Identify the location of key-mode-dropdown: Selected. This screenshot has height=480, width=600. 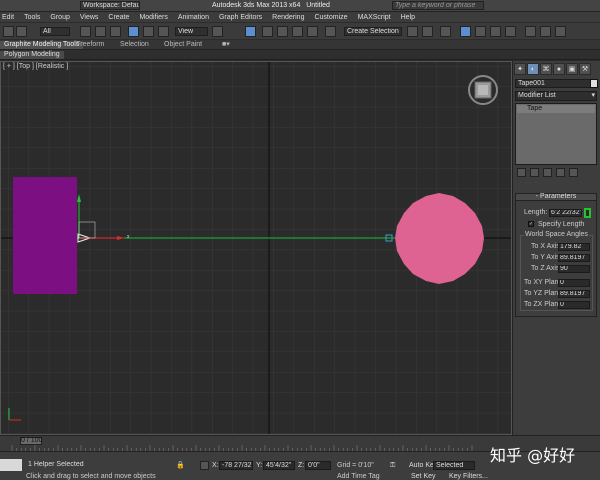
(454, 465).